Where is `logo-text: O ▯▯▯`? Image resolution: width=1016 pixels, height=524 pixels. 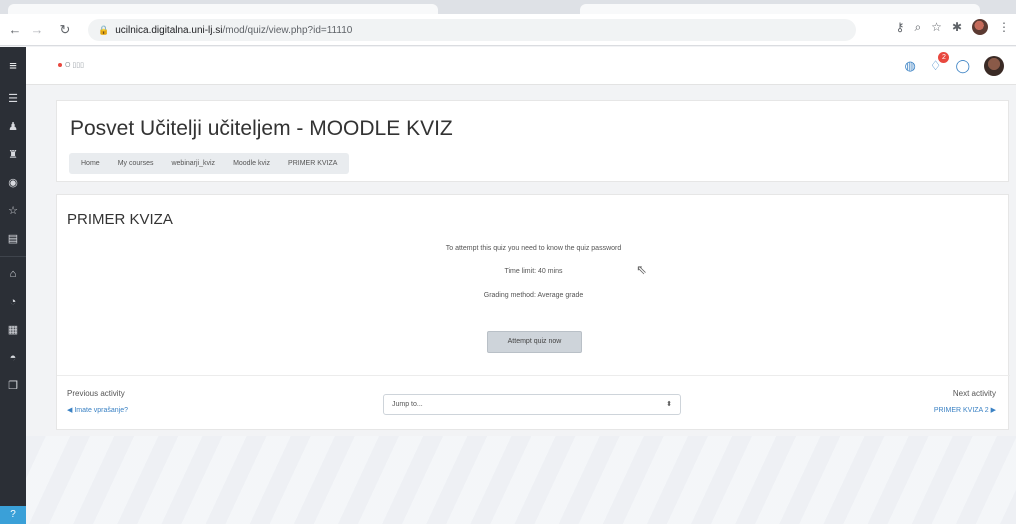 logo-text: O ▯▯▯ is located at coordinates (74, 65).